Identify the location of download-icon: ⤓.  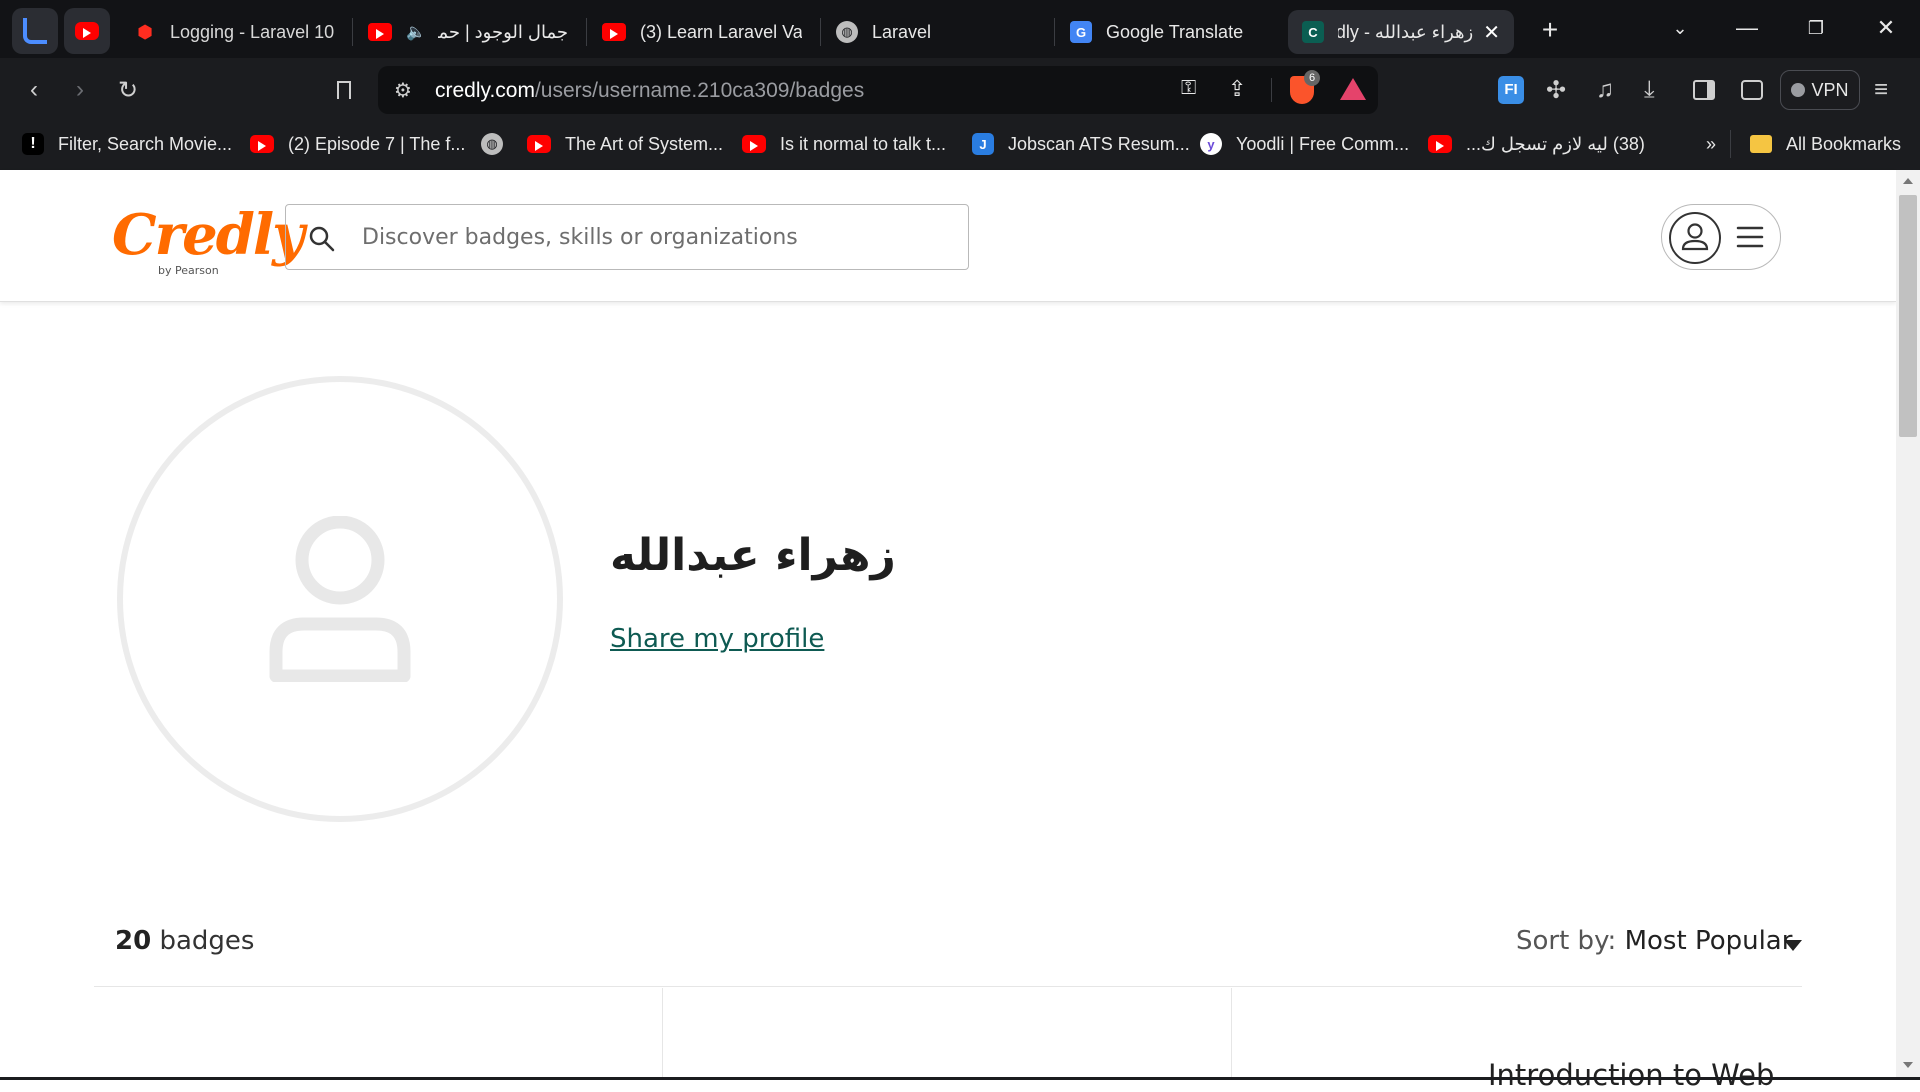
(1649, 90).